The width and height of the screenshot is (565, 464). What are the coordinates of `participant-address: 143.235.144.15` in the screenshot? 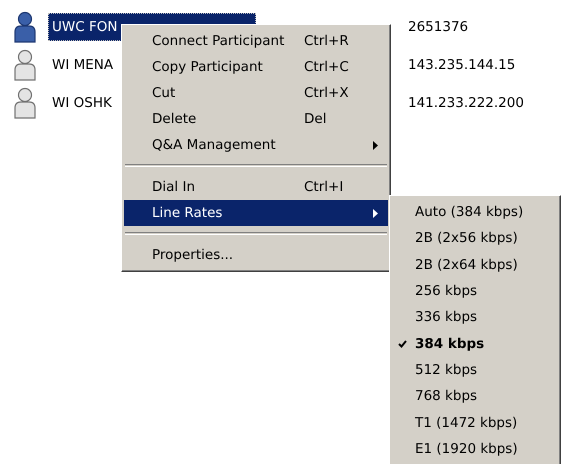 It's located at (462, 65).